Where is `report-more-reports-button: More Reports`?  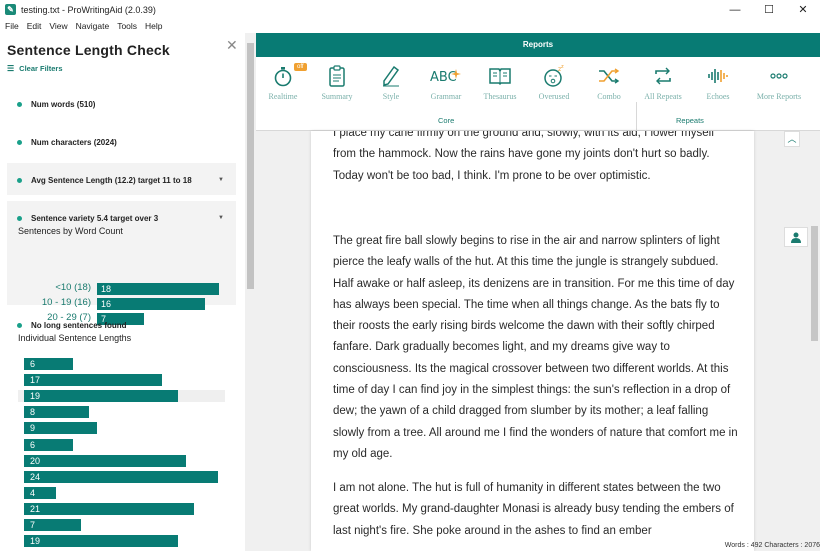 report-more-reports-button: More Reports is located at coordinates (779, 82).